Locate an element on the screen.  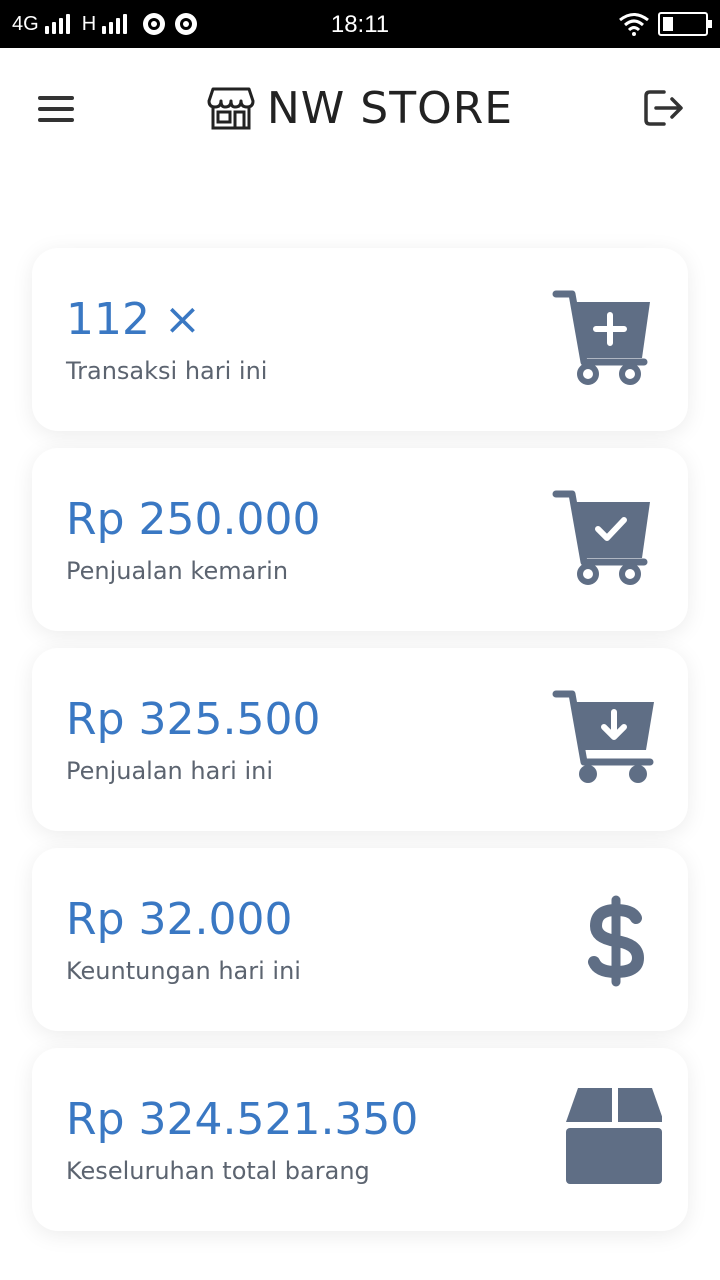
dollar-icon is located at coordinates (616, 941).